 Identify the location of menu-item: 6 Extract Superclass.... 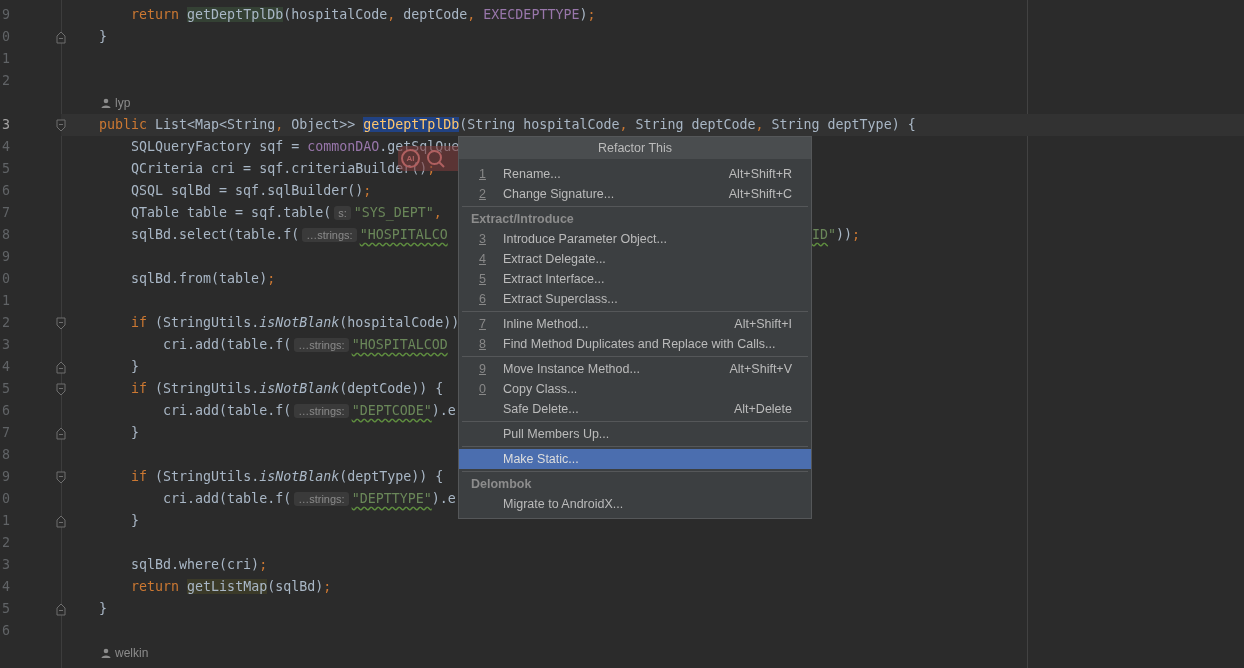
(635, 299).